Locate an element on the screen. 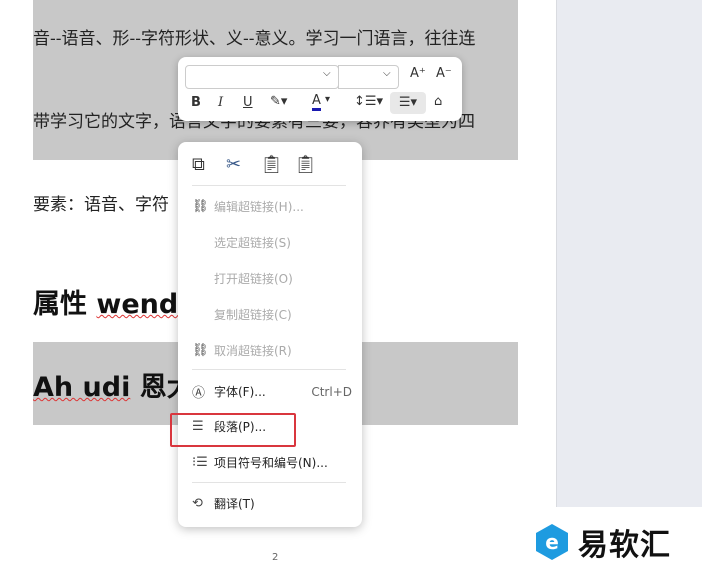 The height and width of the screenshot is (566, 702). menu-item-label: 取消超链接(R) is located at coordinates (253, 351).